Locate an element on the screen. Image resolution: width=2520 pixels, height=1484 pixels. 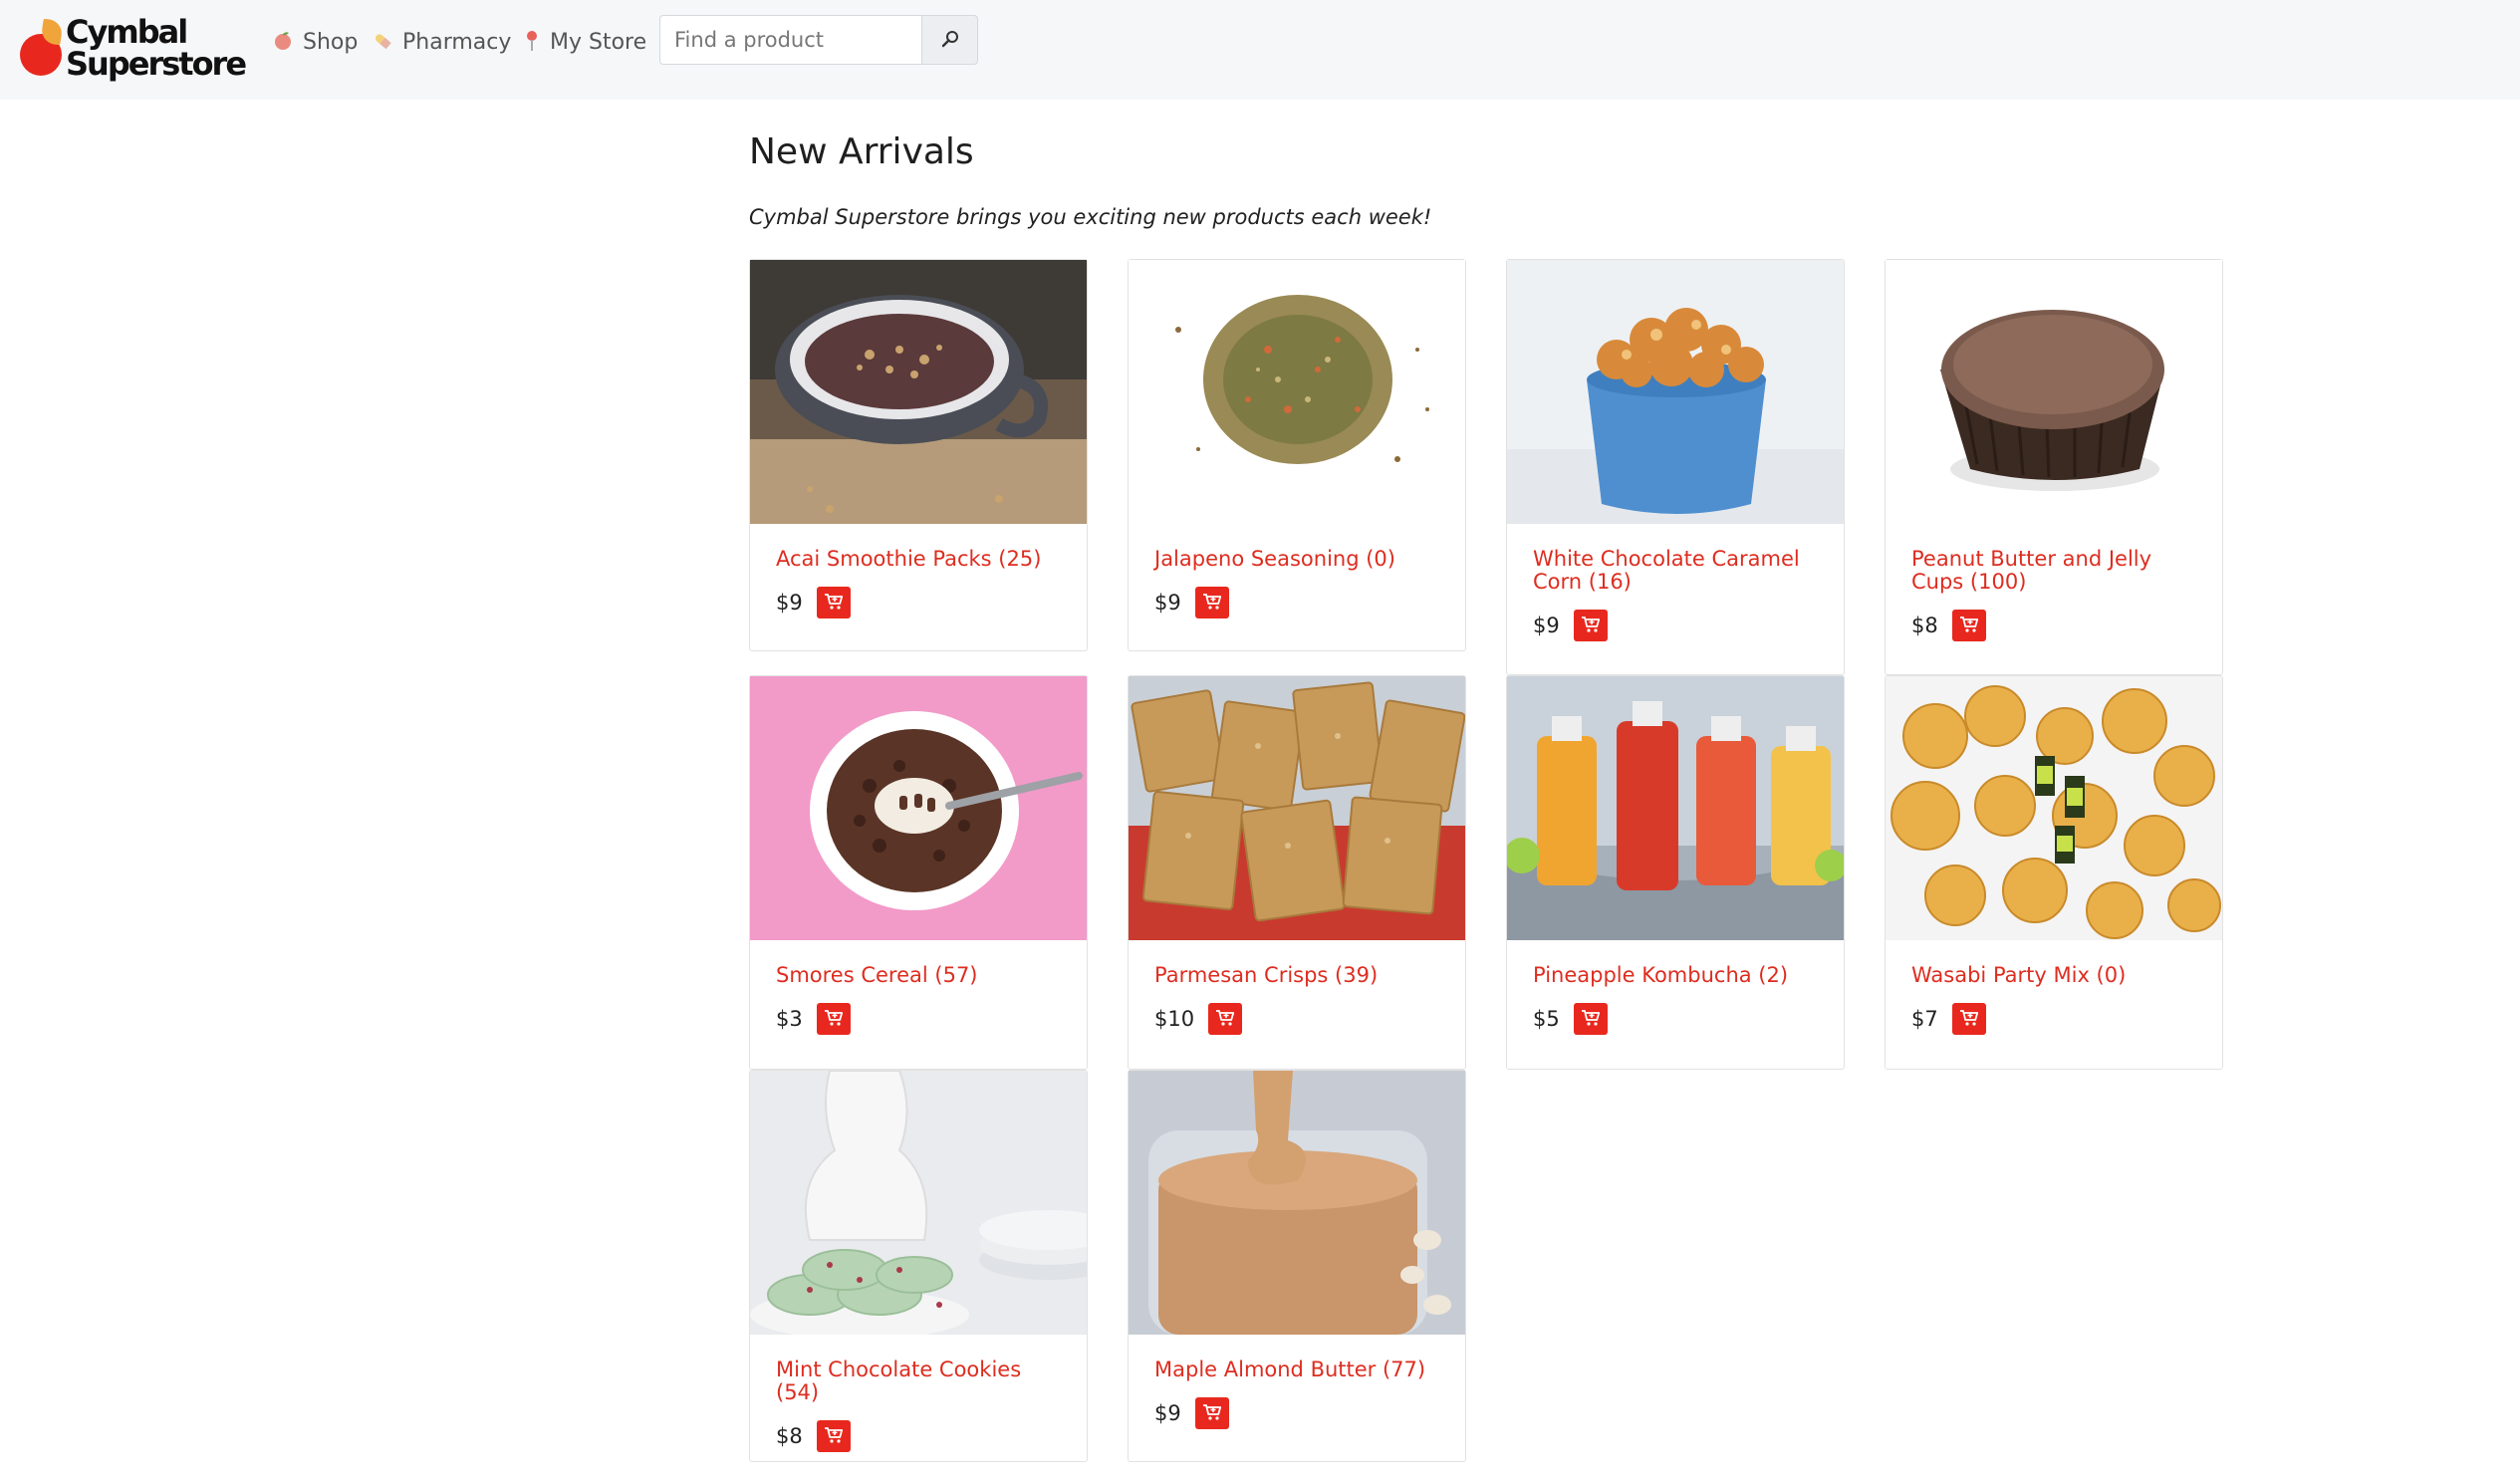
page-title: New Arrivals is located at coordinates (861, 151).